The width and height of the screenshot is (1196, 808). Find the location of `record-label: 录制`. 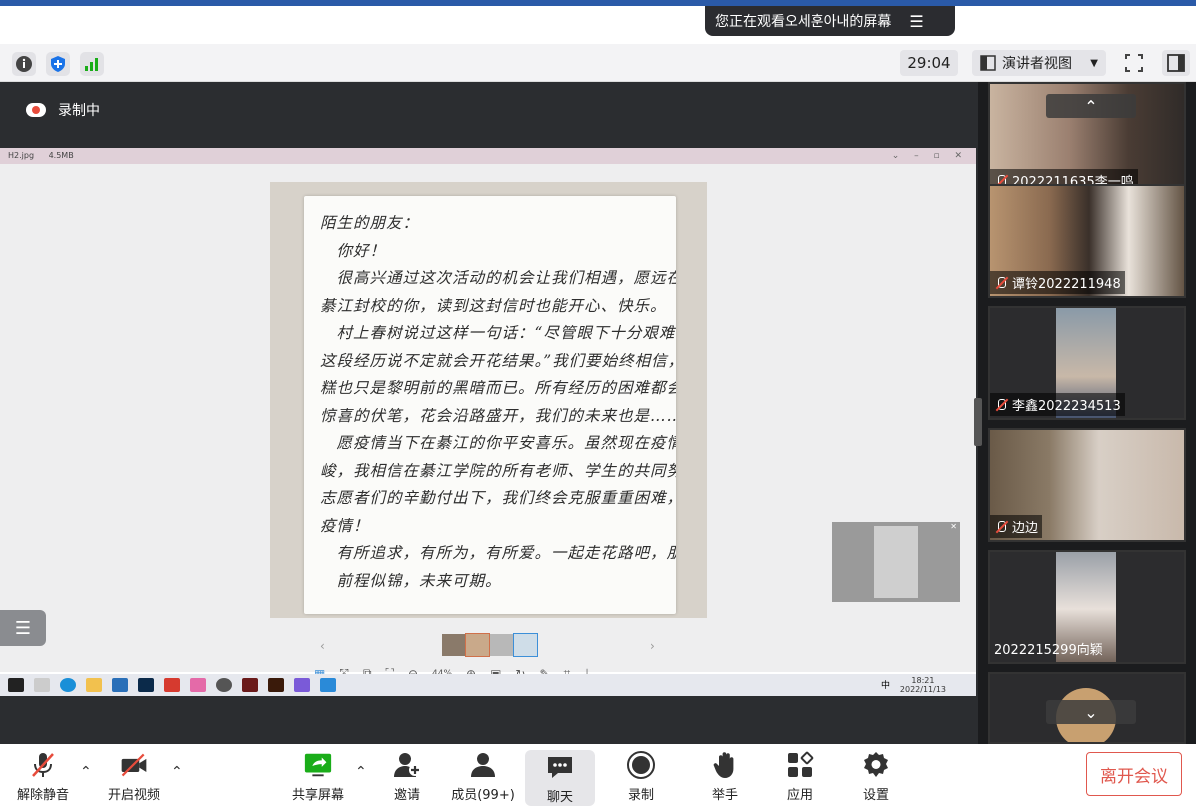

record-label: 录制 is located at coordinates (640, 795).